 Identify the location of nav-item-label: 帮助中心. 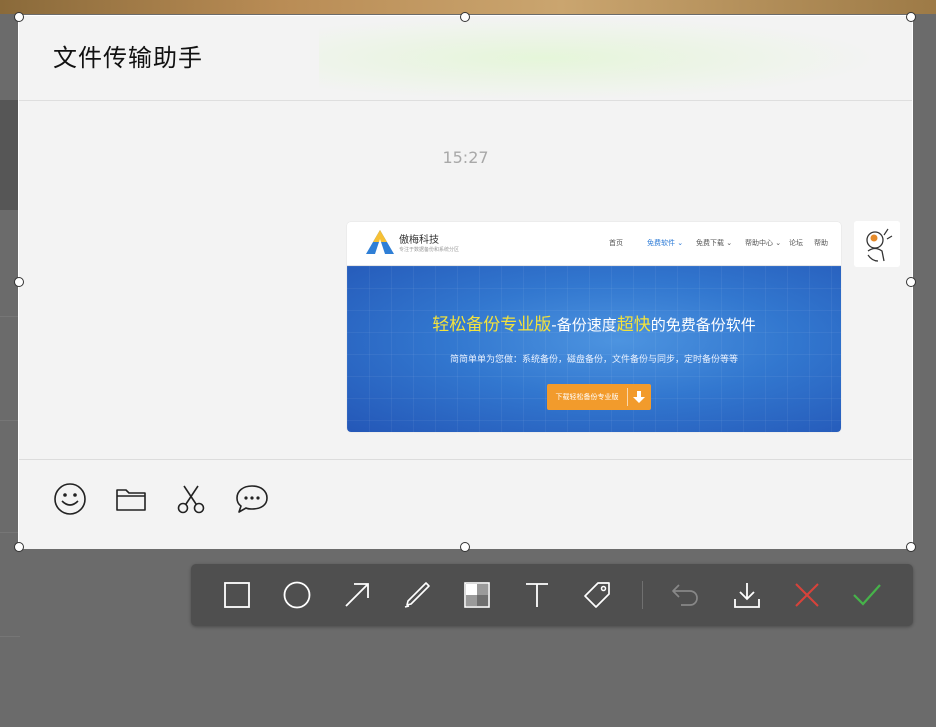
(759, 243).